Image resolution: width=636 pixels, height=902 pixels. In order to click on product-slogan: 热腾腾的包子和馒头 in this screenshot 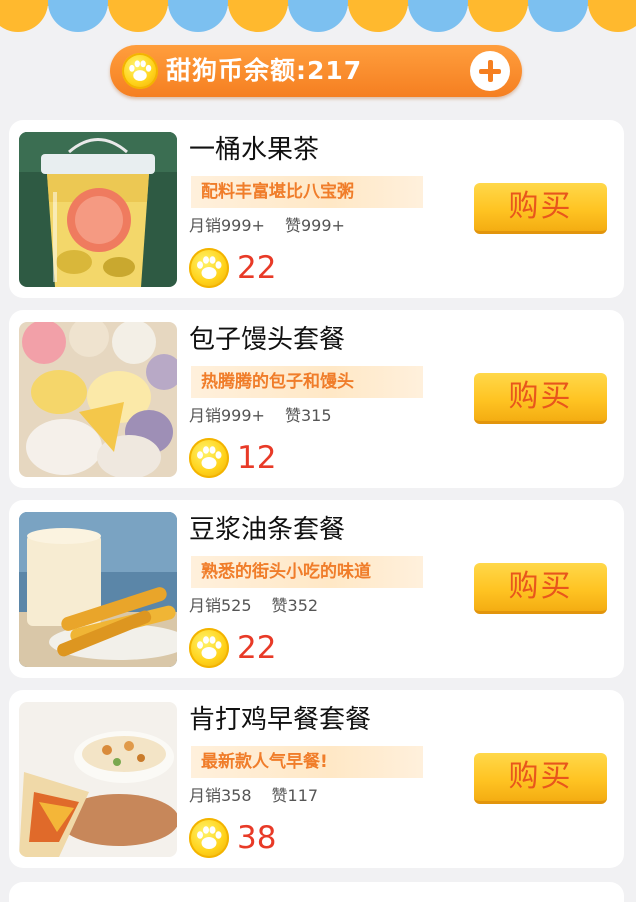, I will do `click(307, 382)`.